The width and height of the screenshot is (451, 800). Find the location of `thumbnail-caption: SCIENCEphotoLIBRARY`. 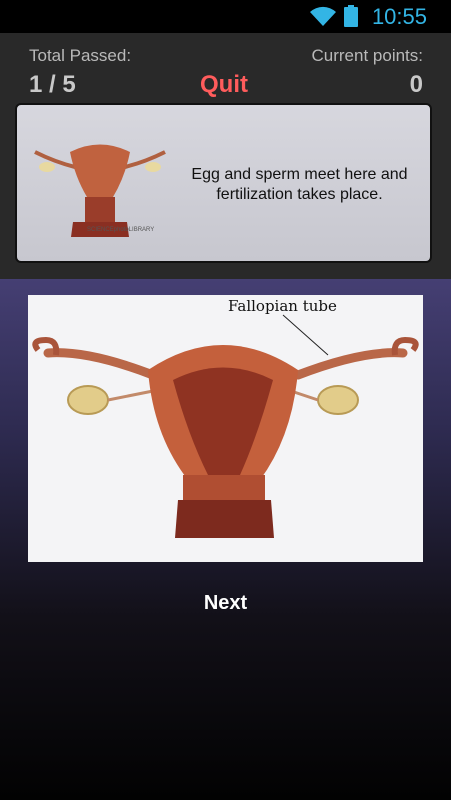

thumbnail-caption: SCIENCEphotoLIBRARY is located at coordinates (121, 230).